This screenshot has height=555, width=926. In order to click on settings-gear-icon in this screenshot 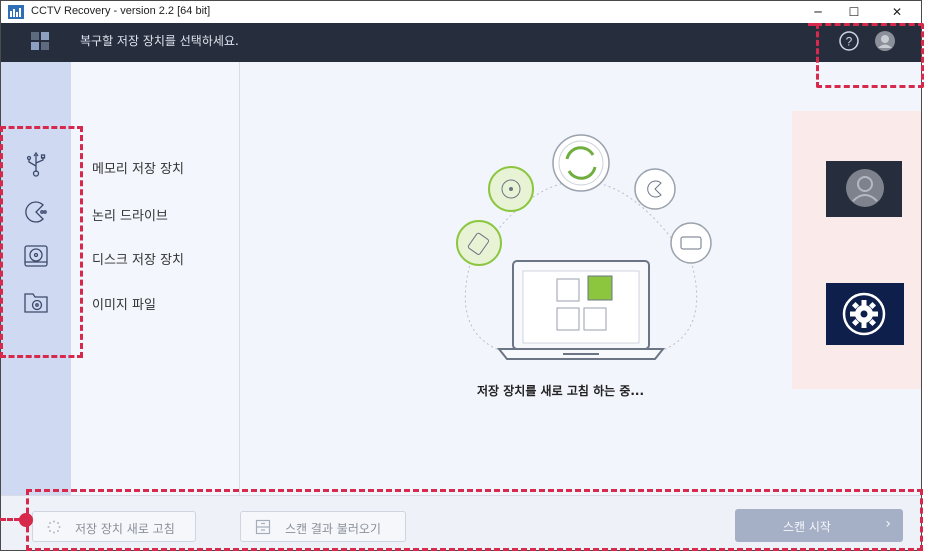, I will do `click(864, 314)`.